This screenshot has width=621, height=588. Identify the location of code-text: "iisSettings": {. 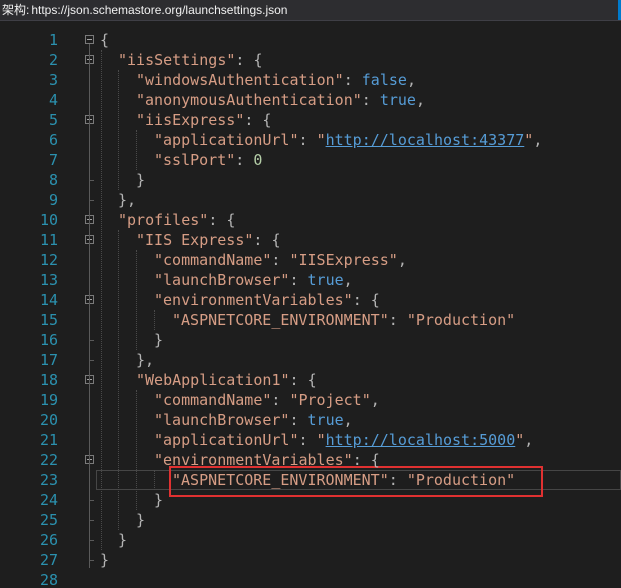
(190, 60).